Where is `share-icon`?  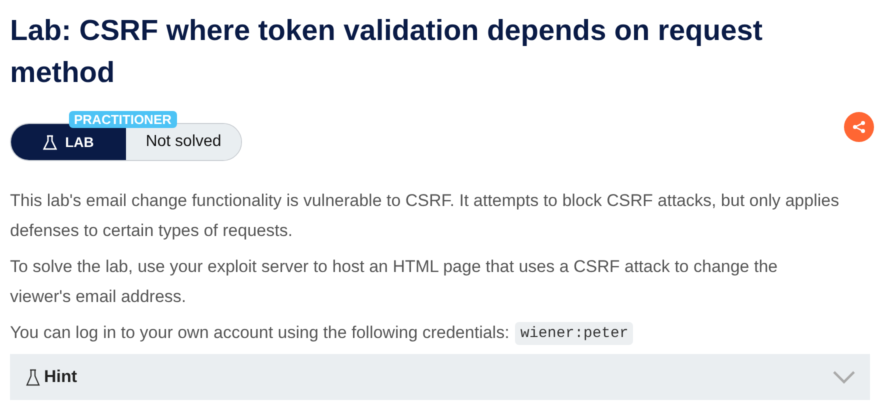
share-icon is located at coordinates (859, 127).